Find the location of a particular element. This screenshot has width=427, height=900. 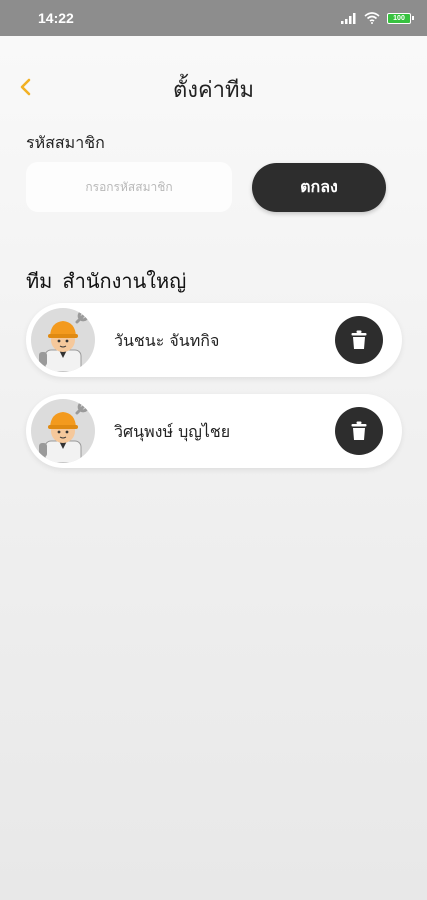

member-card: วิศนุพงษ์ บุญไชย is located at coordinates (214, 431).